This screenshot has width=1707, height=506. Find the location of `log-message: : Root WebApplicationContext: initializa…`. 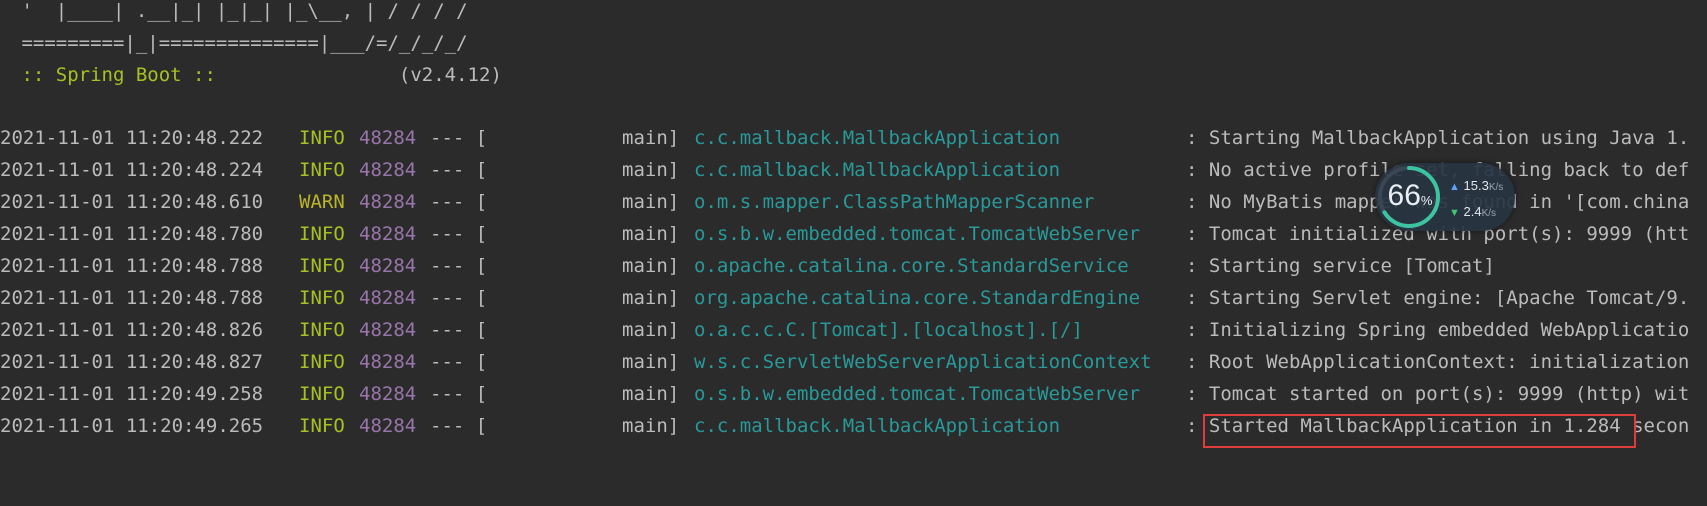

log-message: : Root WebApplicationContext: initializa… is located at coordinates (1438, 362).